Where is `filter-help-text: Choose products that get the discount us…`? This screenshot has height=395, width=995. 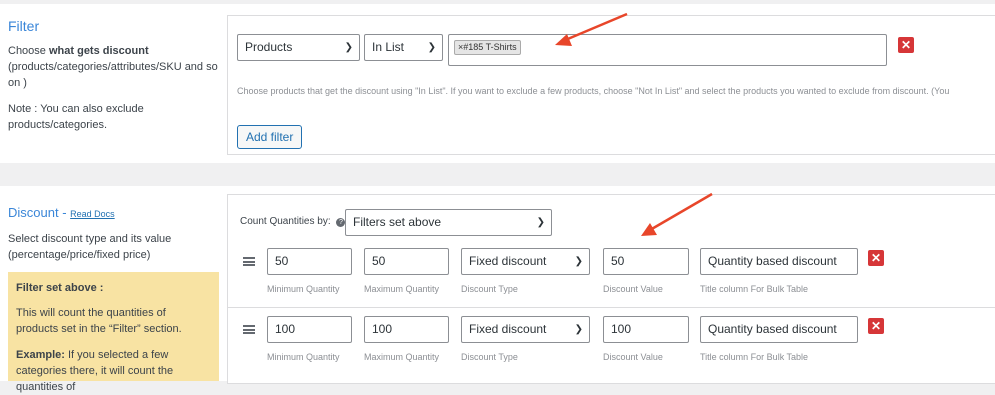 filter-help-text: Choose products that get the discount us… is located at coordinates (593, 91).